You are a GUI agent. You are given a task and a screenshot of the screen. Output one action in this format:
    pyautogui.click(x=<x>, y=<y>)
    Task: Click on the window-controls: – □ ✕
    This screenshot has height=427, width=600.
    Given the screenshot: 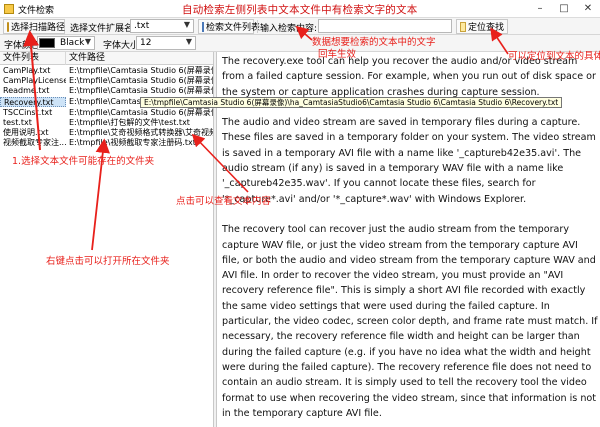 What is the action you would take?
    pyautogui.click(x=564, y=9)
    